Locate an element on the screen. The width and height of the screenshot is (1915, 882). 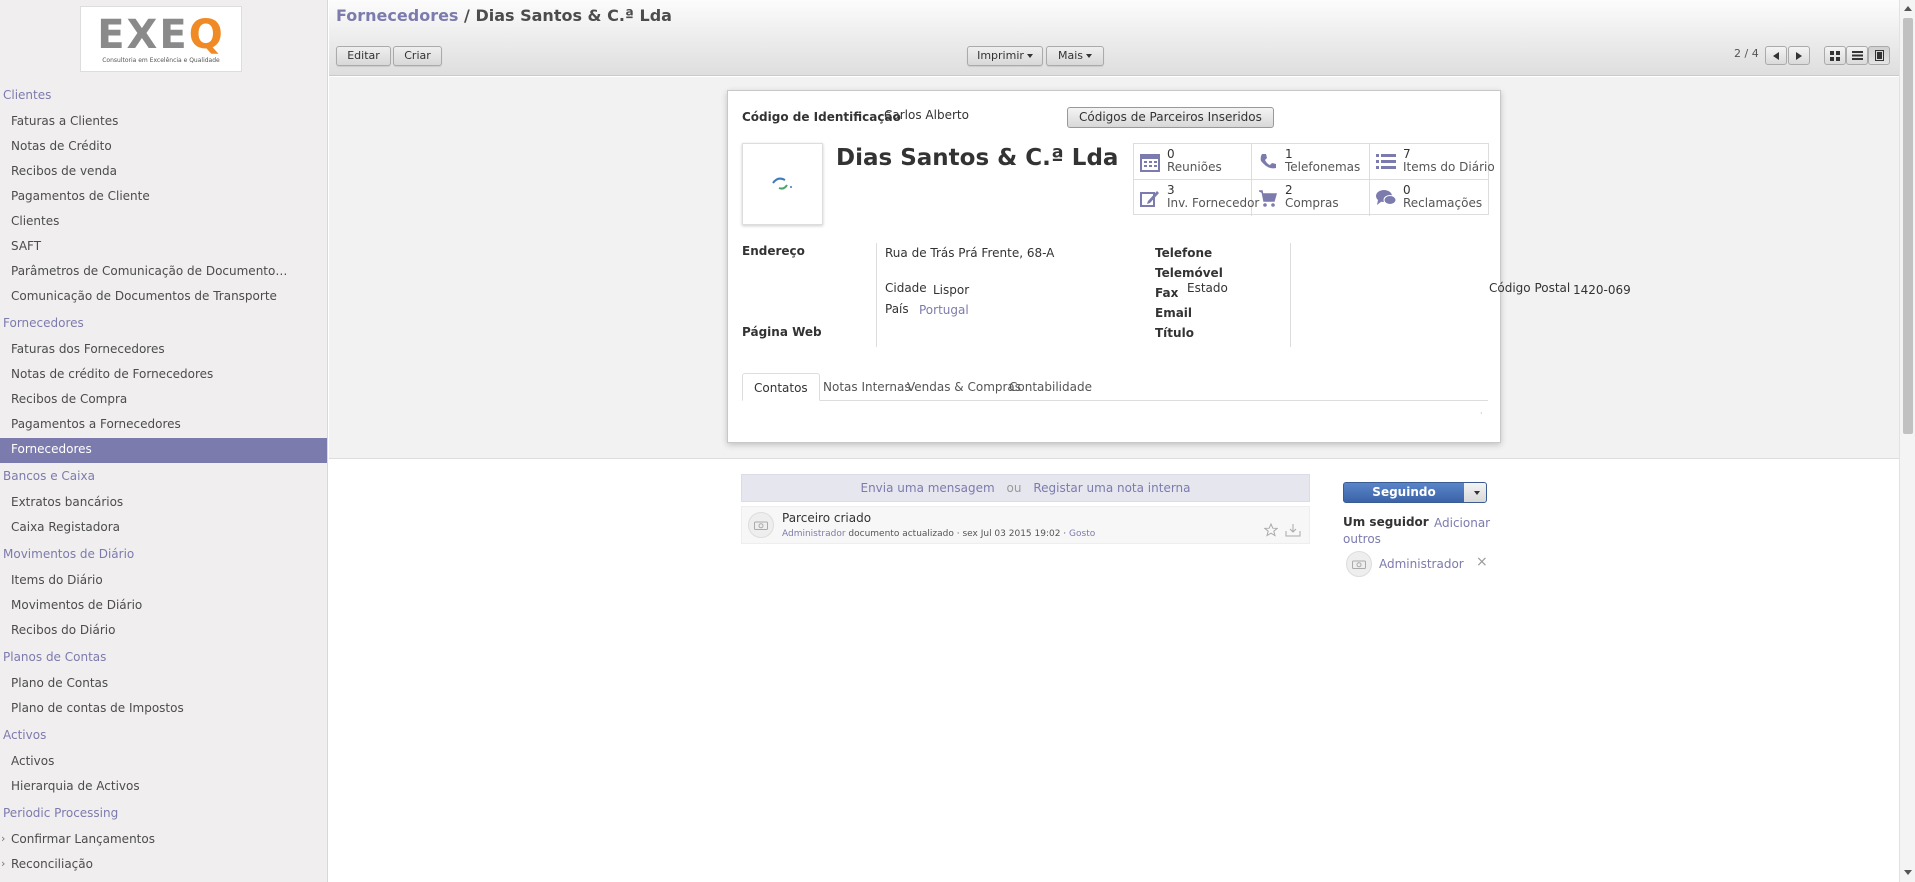
smart-button-count: 7 is located at coordinates (1407, 154).